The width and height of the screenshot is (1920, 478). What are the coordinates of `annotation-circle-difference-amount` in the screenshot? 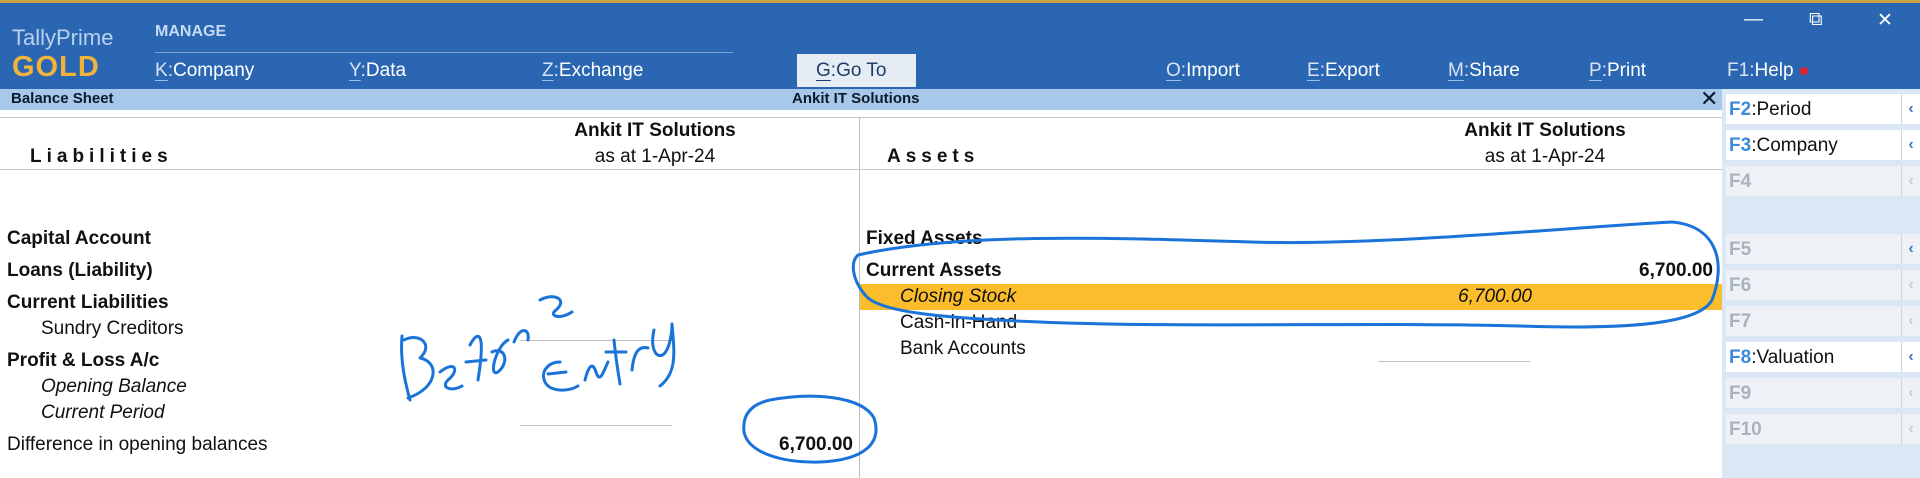 It's located at (810, 429).